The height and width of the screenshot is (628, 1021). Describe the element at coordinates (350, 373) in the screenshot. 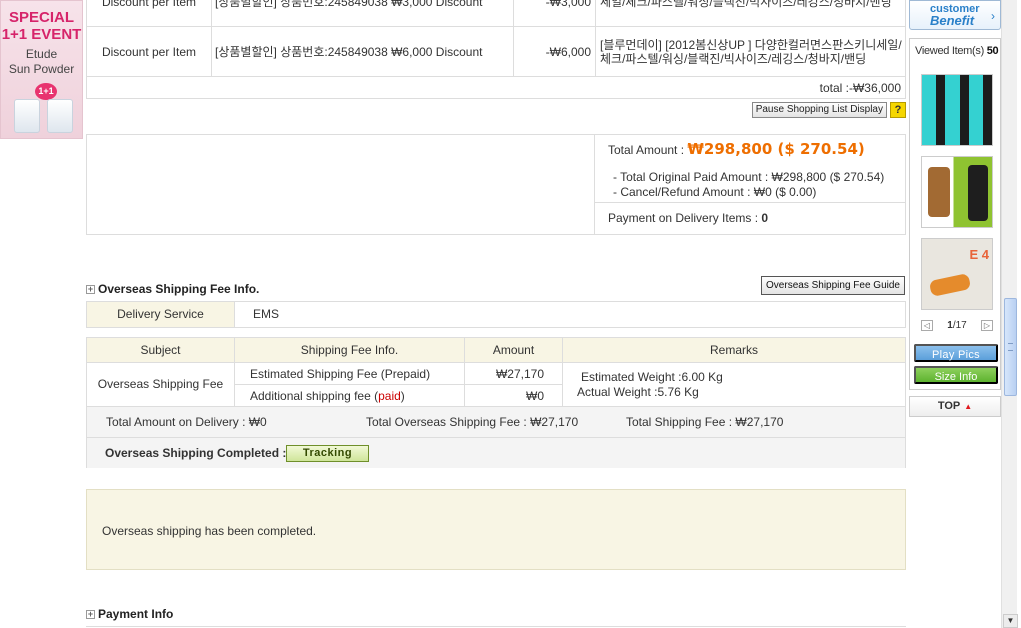

I see `estimated-fee-label: Estimated Shipping Fee (Prepaid)` at that location.